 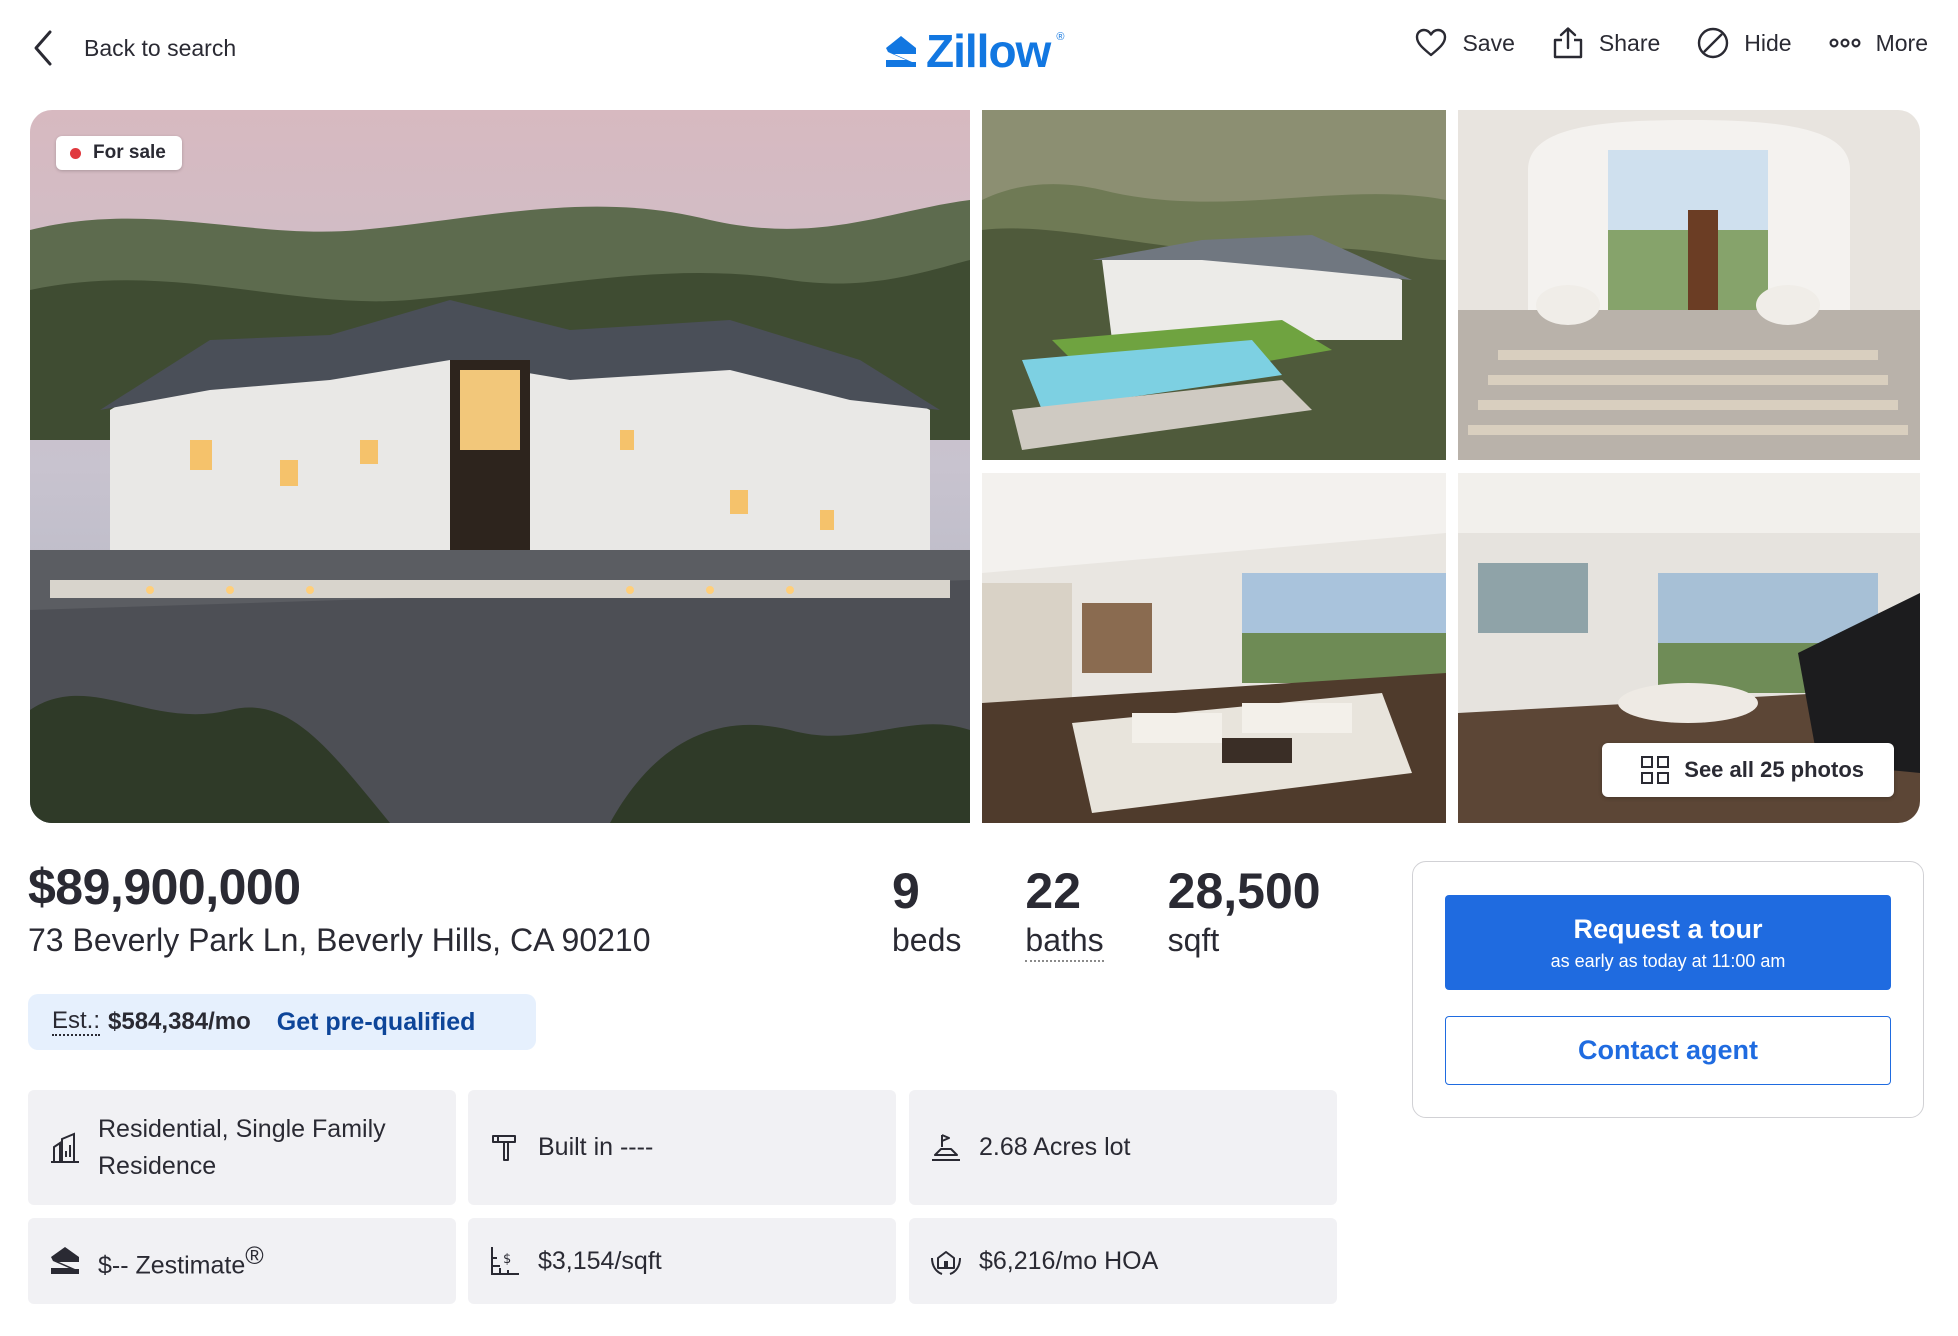 What do you see at coordinates (1055, 1147) in the screenshot?
I see `fact-lot-size-text: 2.68 Acres lot` at bounding box center [1055, 1147].